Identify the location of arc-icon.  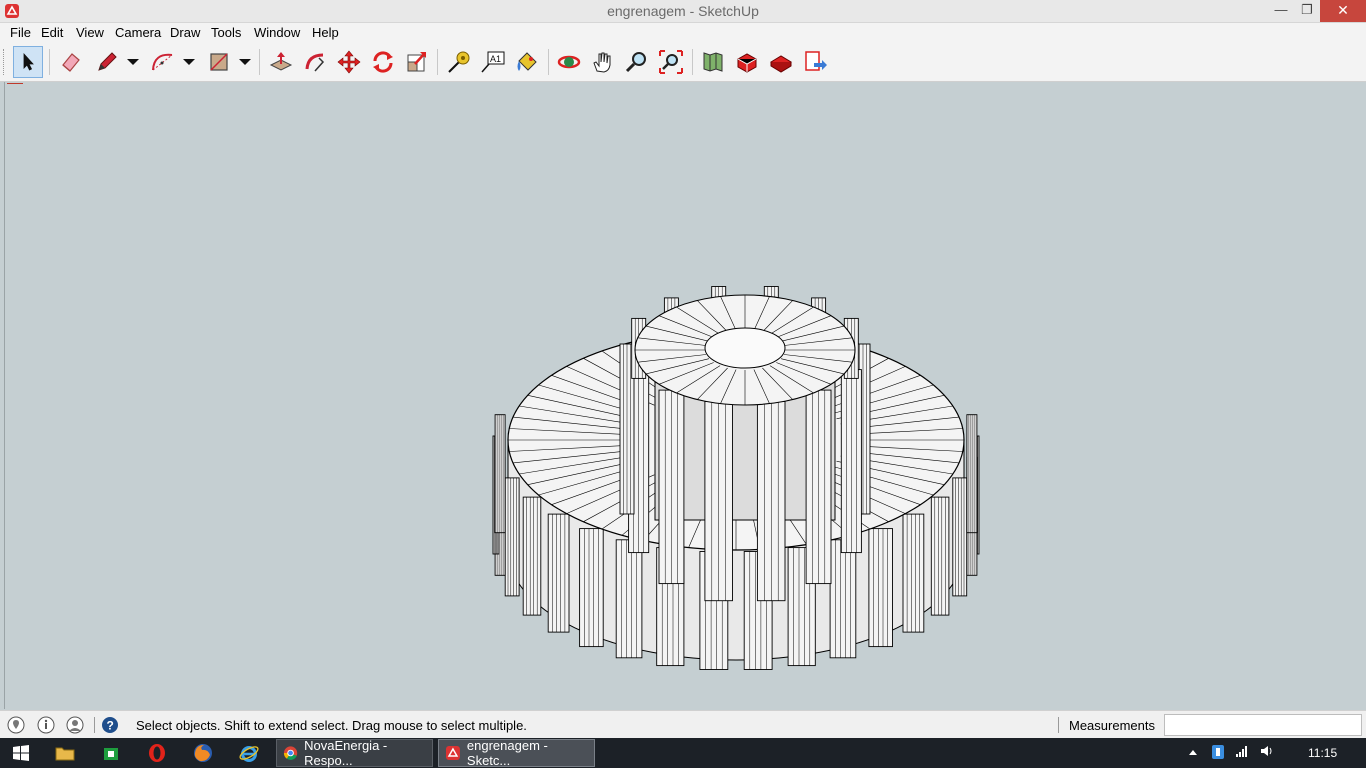
(162, 62).